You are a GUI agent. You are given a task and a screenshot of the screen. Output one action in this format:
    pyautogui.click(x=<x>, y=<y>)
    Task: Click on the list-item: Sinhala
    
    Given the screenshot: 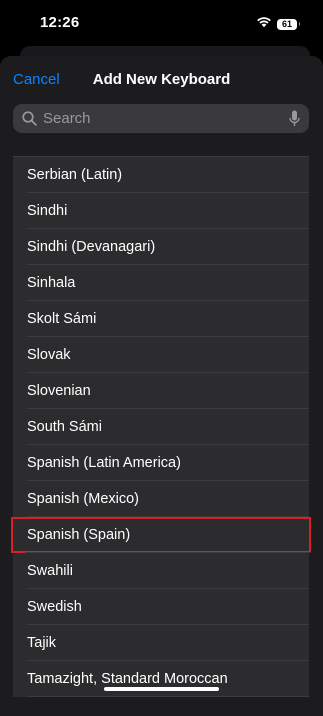 What is the action you would take?
    pyautogui.click(x=161, y=283)
    